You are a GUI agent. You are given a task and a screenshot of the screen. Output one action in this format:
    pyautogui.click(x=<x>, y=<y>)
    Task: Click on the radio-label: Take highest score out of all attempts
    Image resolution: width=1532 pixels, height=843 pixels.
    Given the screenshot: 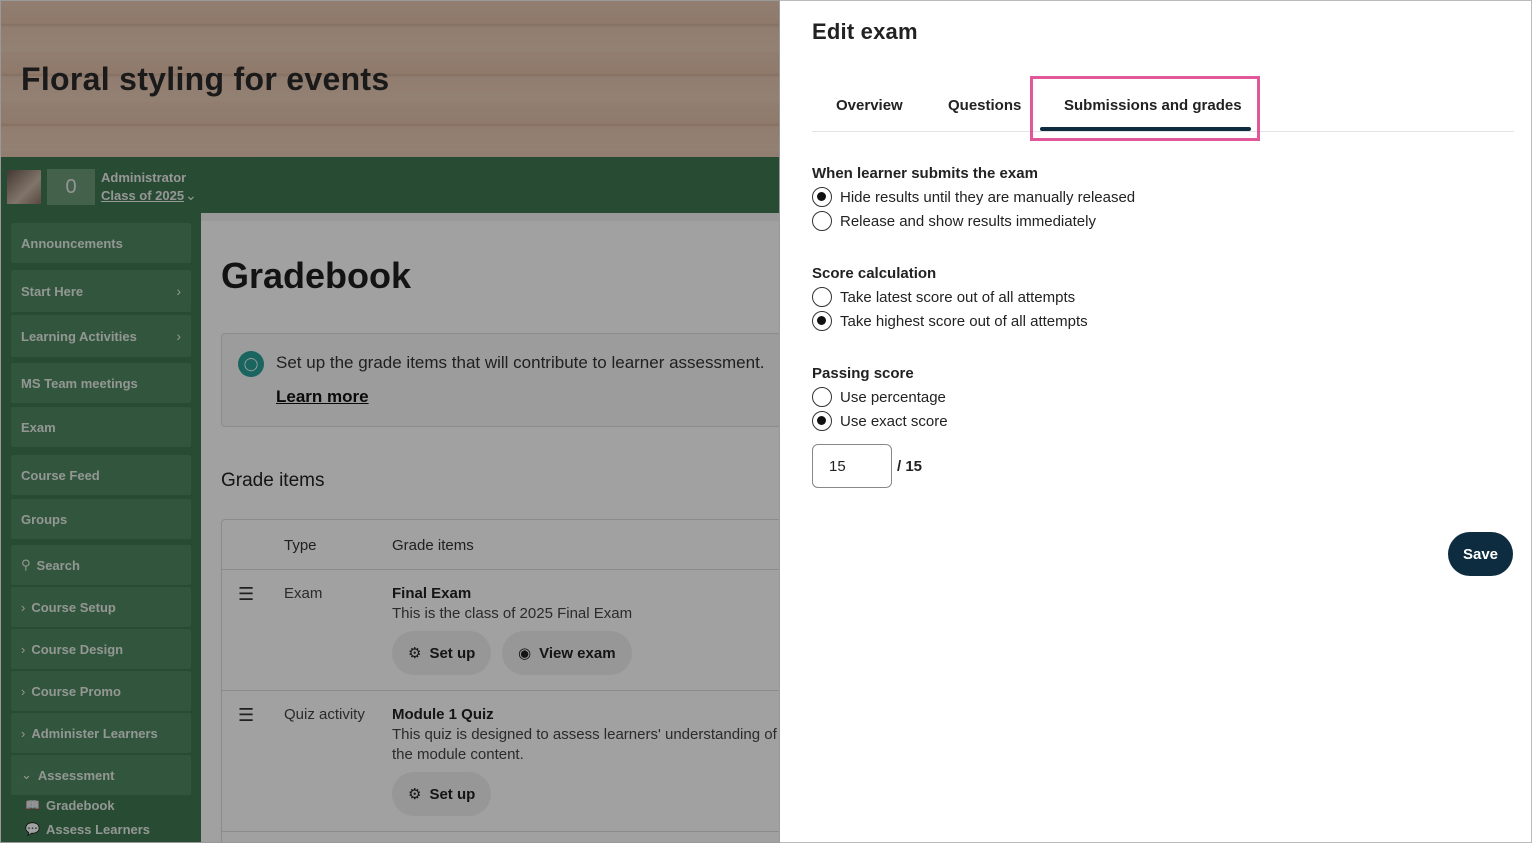 What is the action you would take?
    pyautogui.click(x=964, y=321)
    